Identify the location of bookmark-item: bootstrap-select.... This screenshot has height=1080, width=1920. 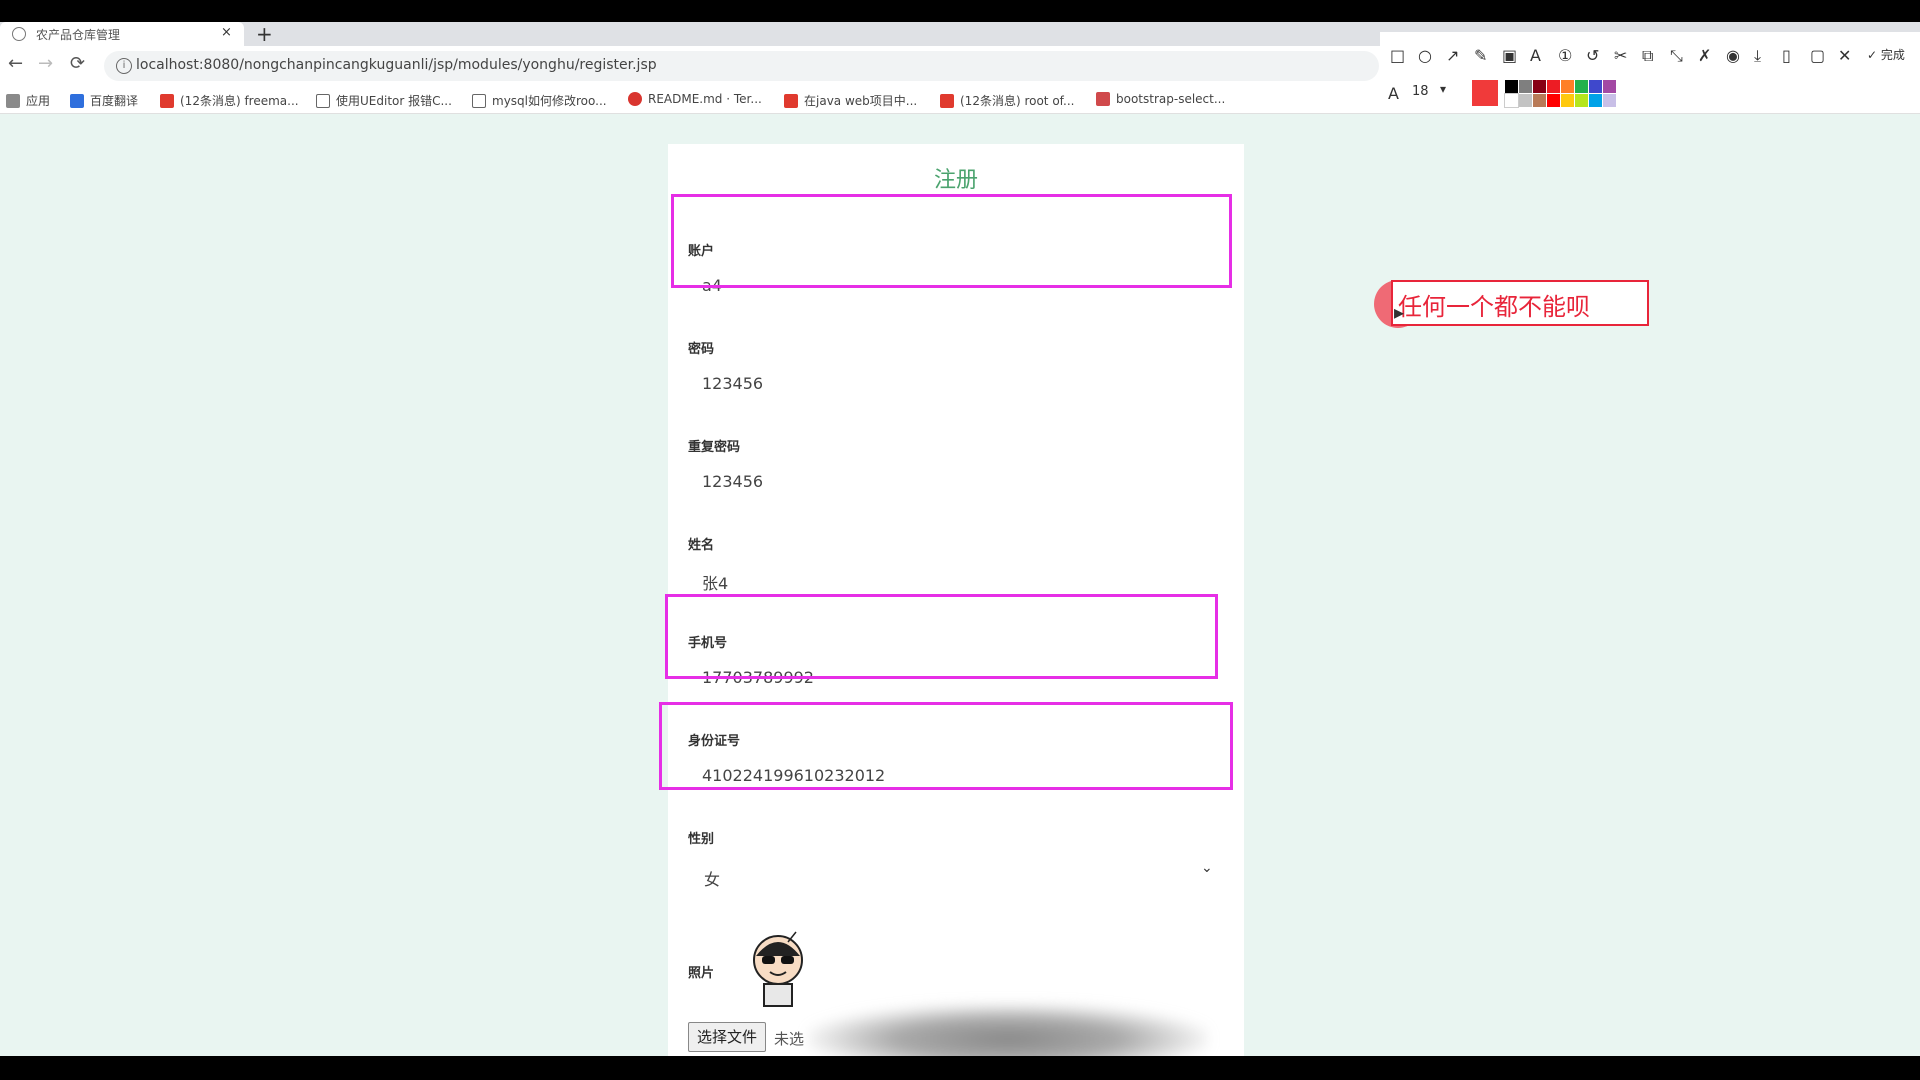
(1160, 99).